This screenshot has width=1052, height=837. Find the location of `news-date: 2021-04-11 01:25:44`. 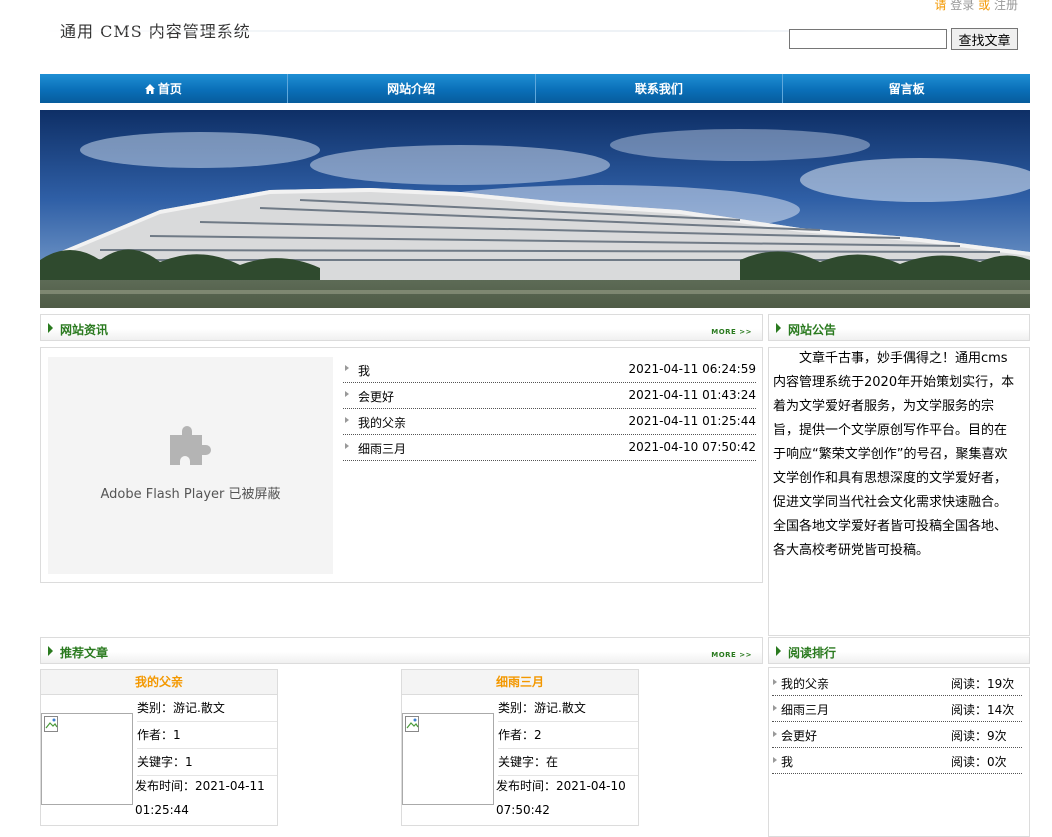

news-date: 2021-04-11 01:25:44 is located at coordinates (692, 421).